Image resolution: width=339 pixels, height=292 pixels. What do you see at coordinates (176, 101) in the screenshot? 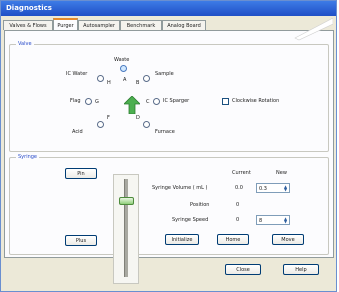
I see `ic-sparger-label: IC Sparger` at bounding box center [176, 101].